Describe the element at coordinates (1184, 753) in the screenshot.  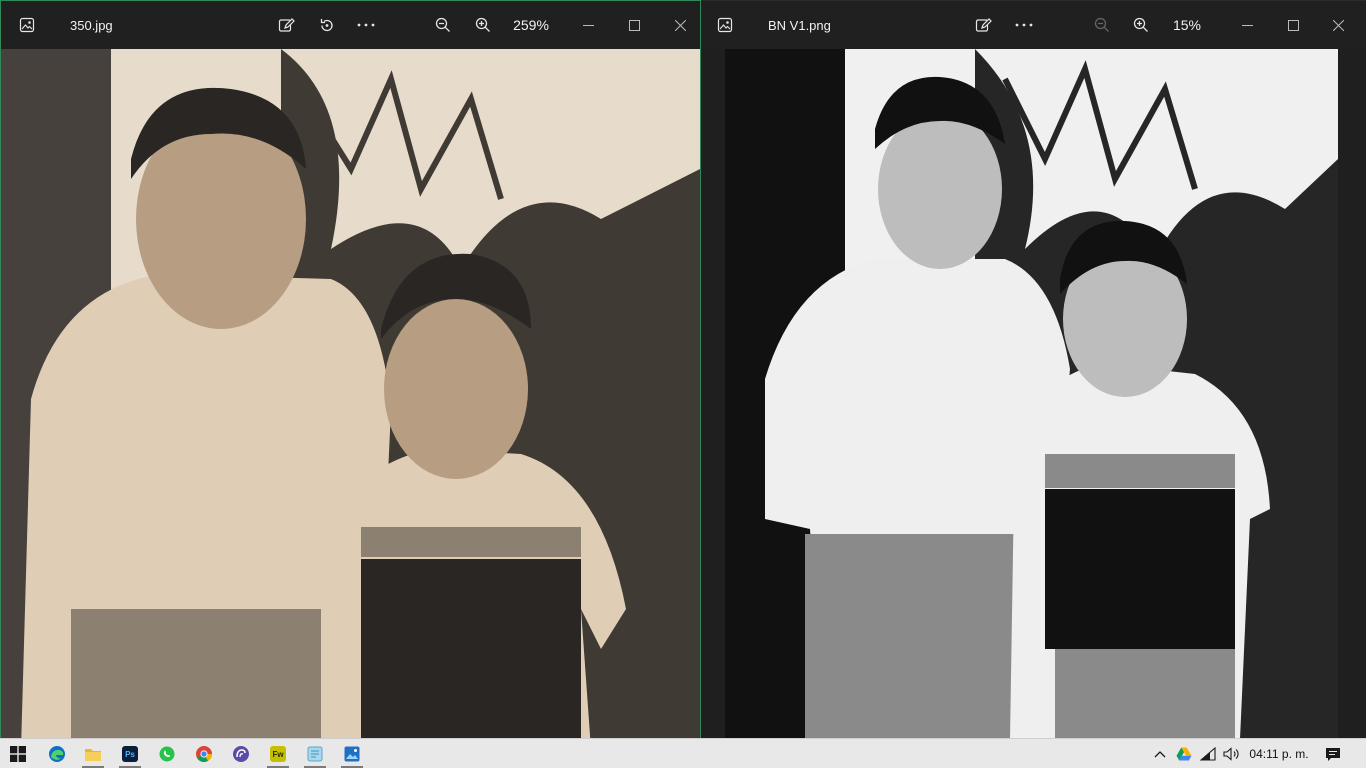
I see `google-drive-icon` at that location.